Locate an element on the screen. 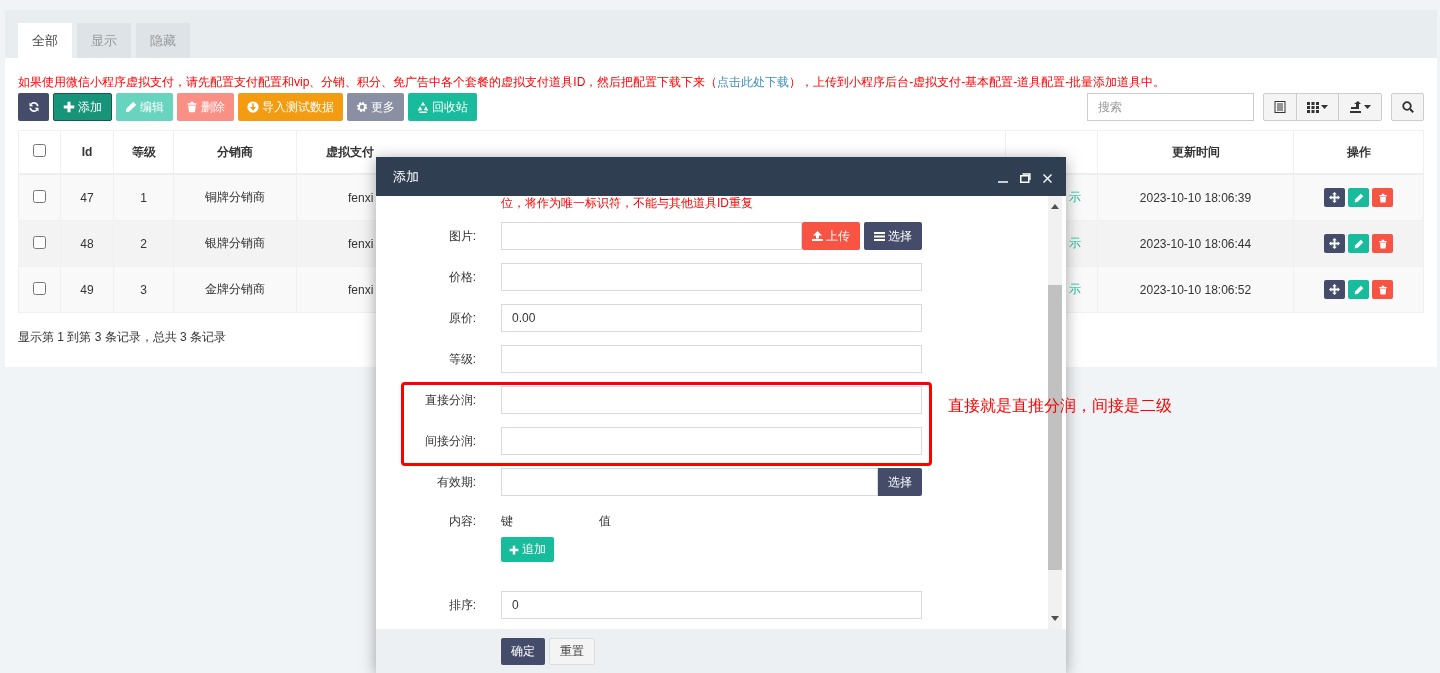 The height and width of the screenshot is (673, 1440). column-header: 操作 is located at coordinates (1358, 151).